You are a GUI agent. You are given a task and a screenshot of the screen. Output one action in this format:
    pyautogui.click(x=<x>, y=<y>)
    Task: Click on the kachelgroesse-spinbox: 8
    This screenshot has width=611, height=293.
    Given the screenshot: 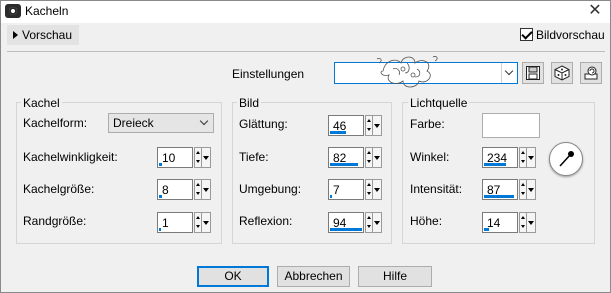 What is the action you would take?
    pyautogui.click(x=184, y=189)
    